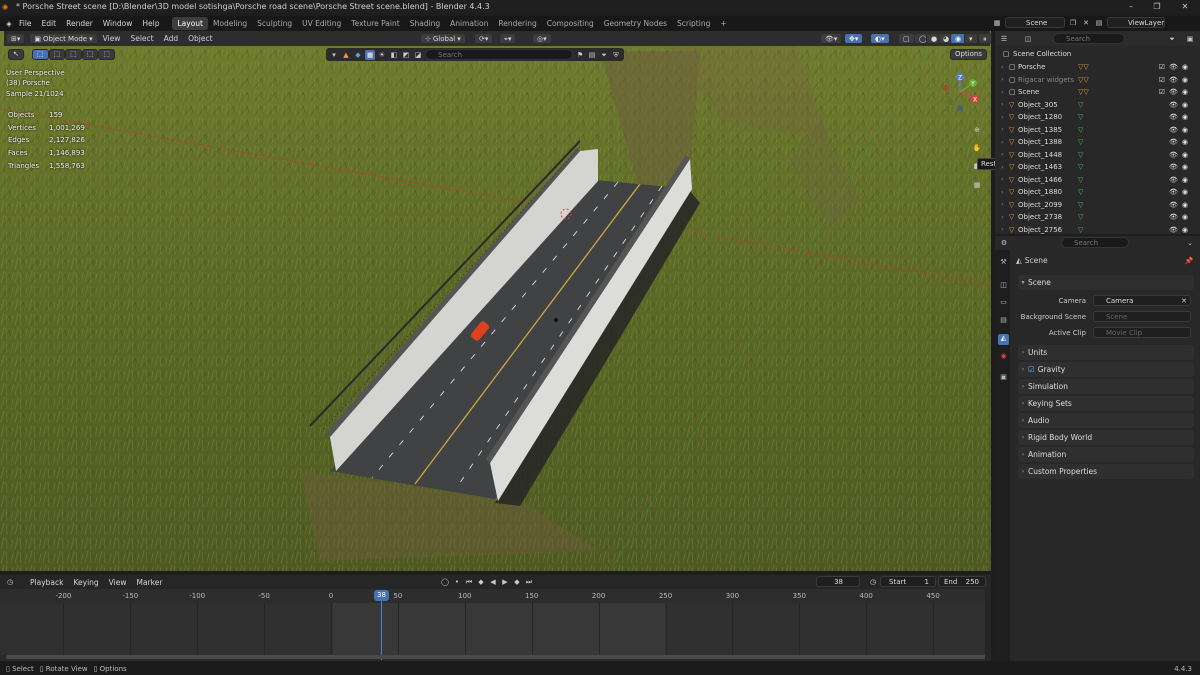 The height and width of the screenshot is (675, 1200). I want to click on panel-simulation: › Simulation, so click(1106, 386).